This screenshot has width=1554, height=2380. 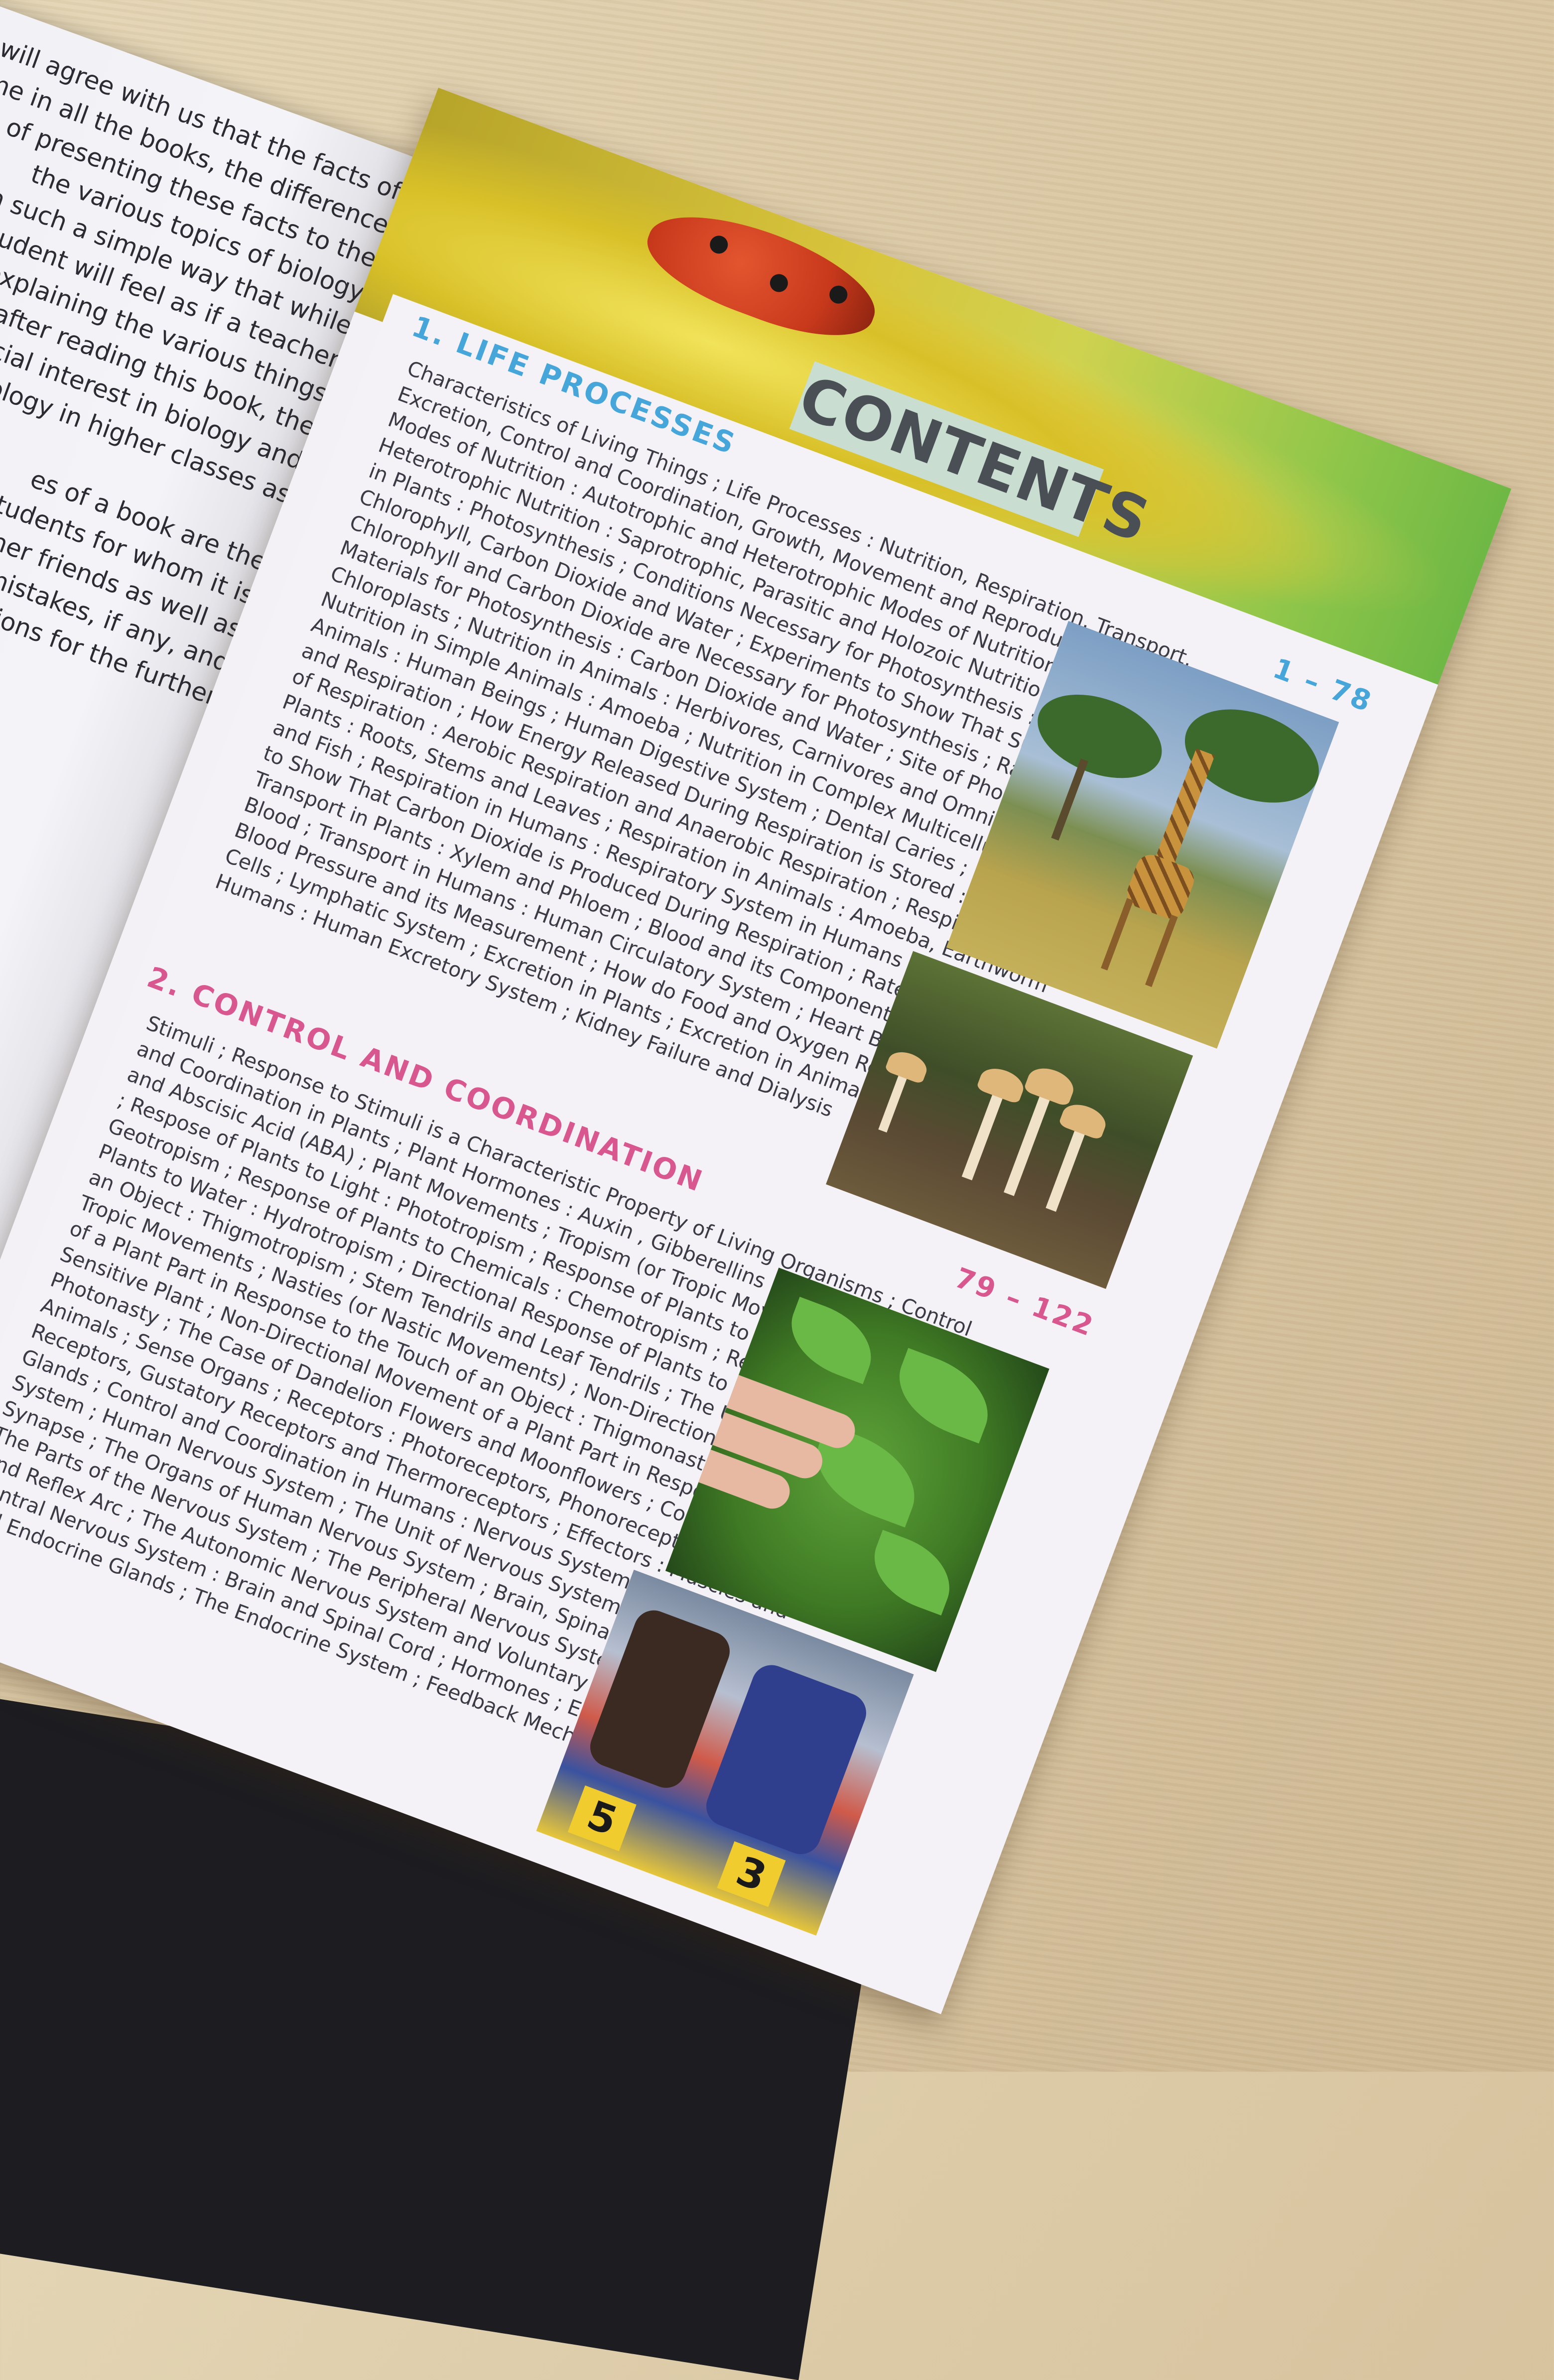 I want to click on runner-bib-right: 3, so click(x=751, y=1874).